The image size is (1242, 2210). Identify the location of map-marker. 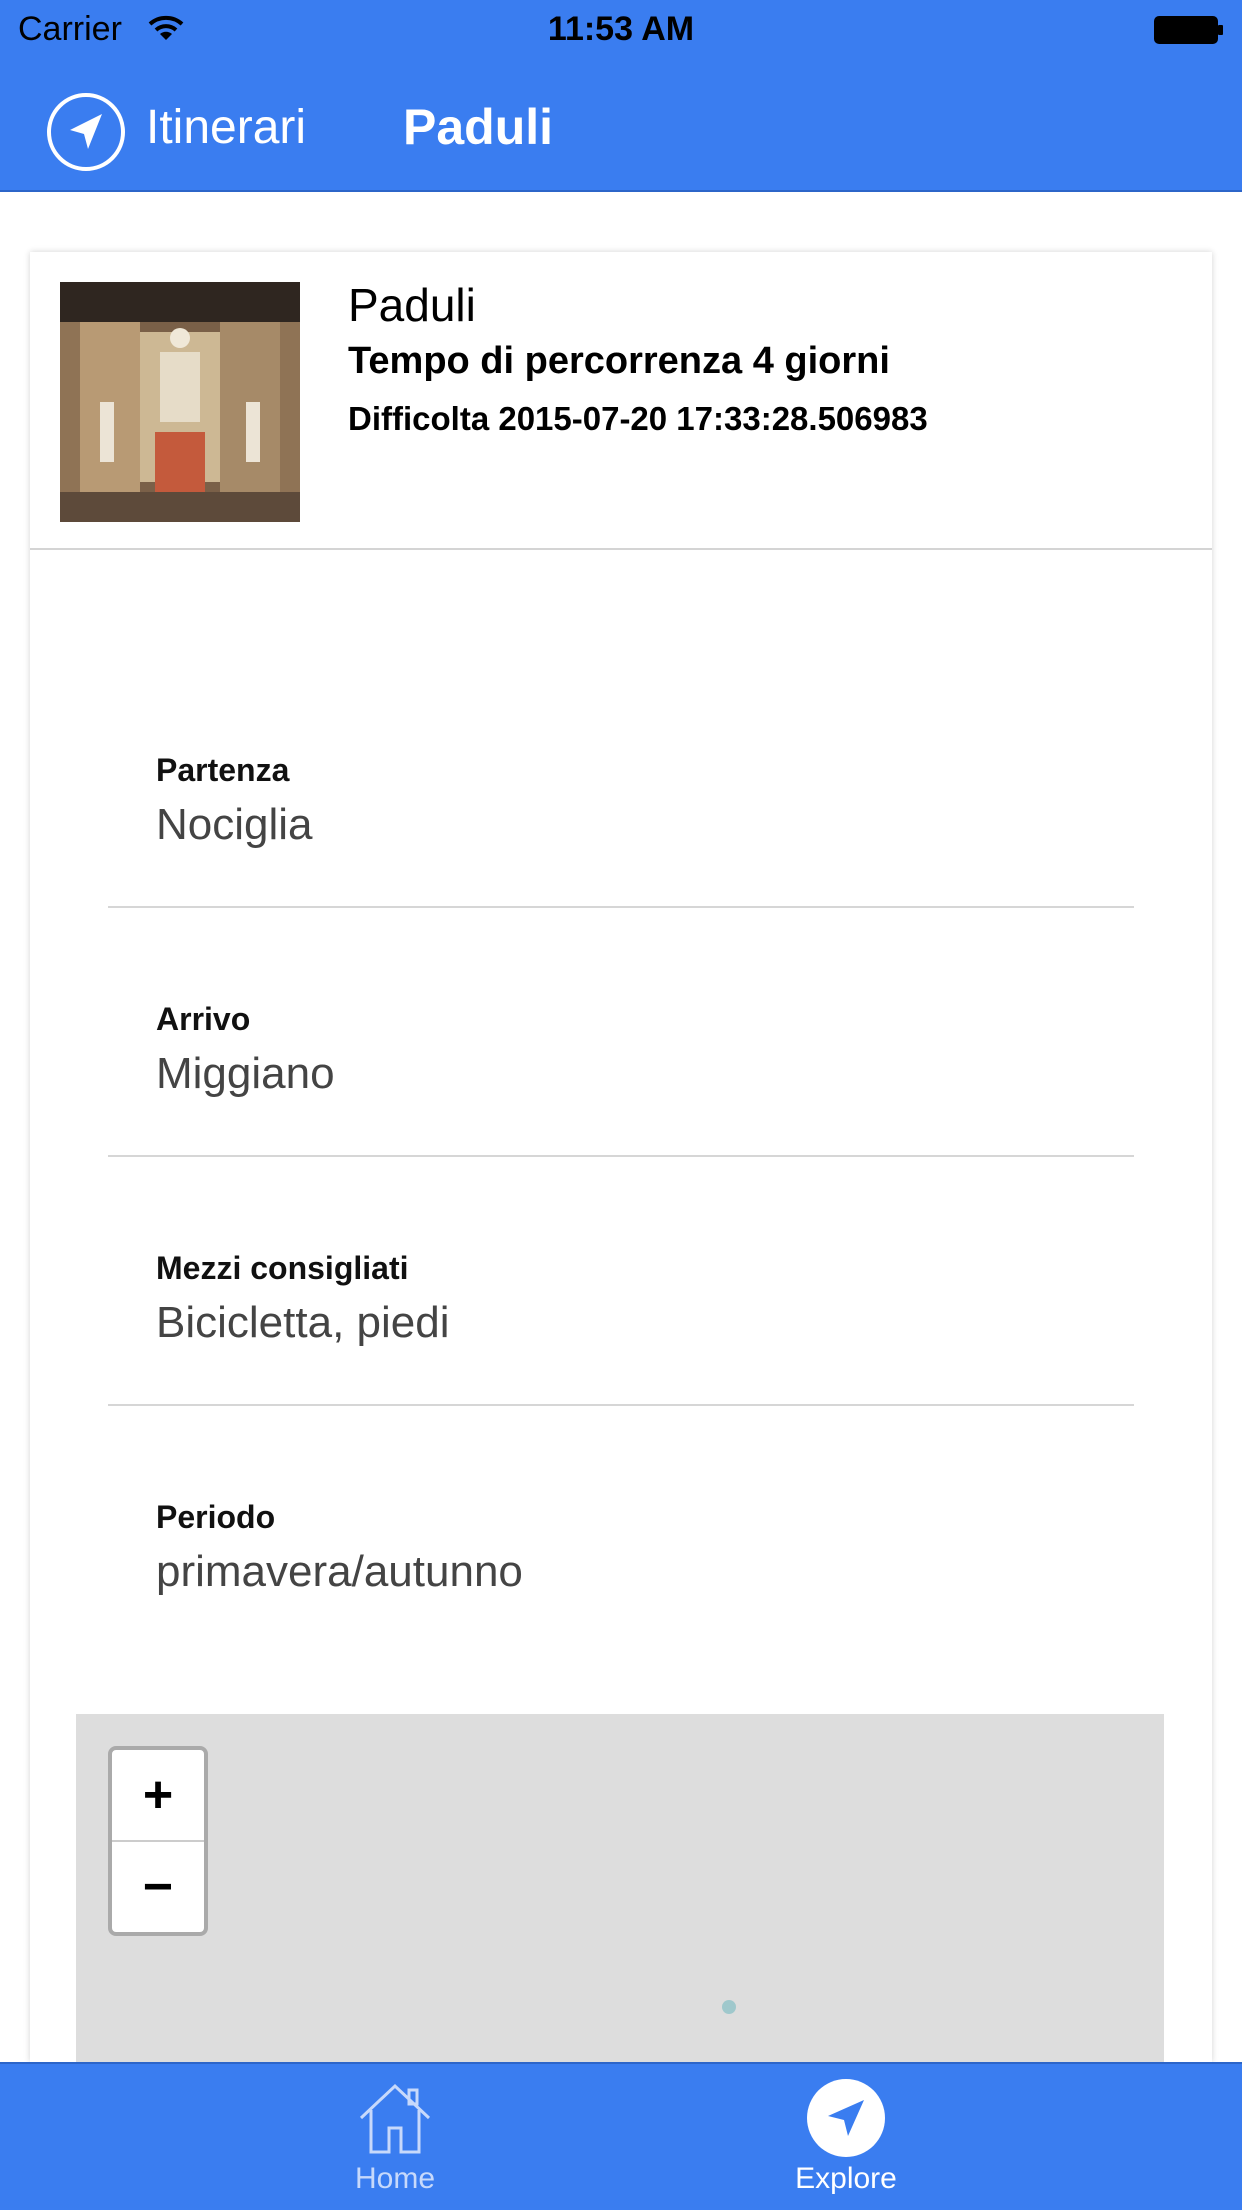
(729, 2007).